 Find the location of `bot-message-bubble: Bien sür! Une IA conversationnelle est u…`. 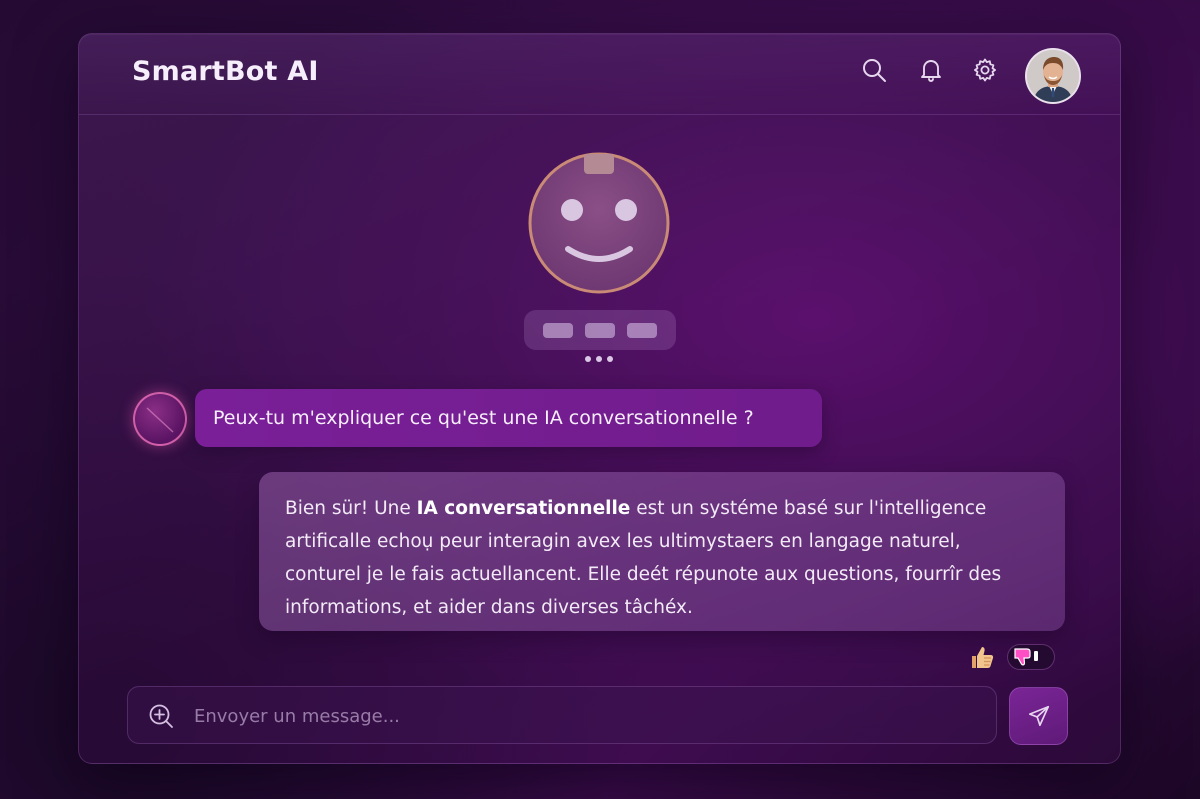

bot-message-bubble: Bien sür! Une IA conversationnelle est u… is located at coordinates (662, 551).